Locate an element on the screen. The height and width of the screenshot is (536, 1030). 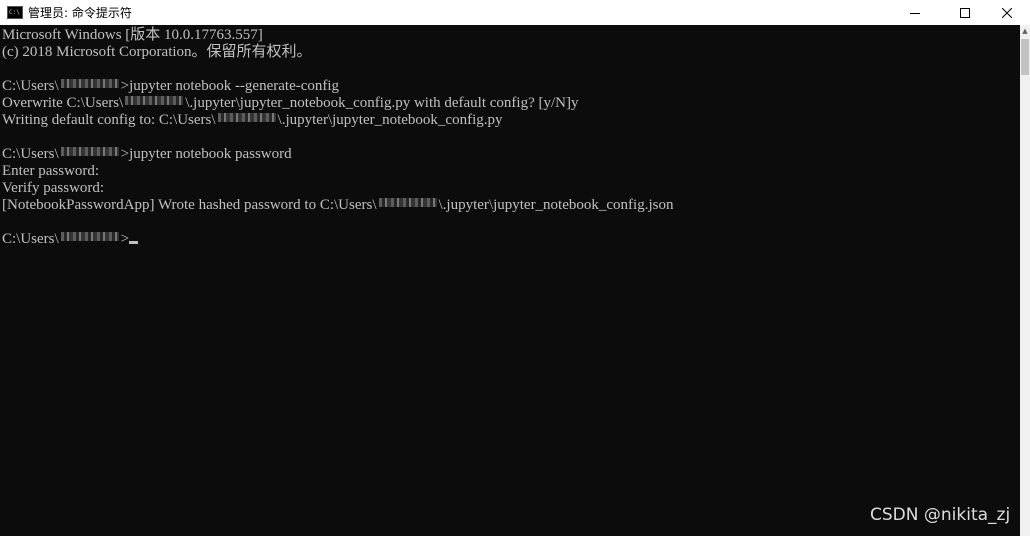
console-line-password-command: C:\Users\ >jupyter notebook password is located at coordinates (147, 154).